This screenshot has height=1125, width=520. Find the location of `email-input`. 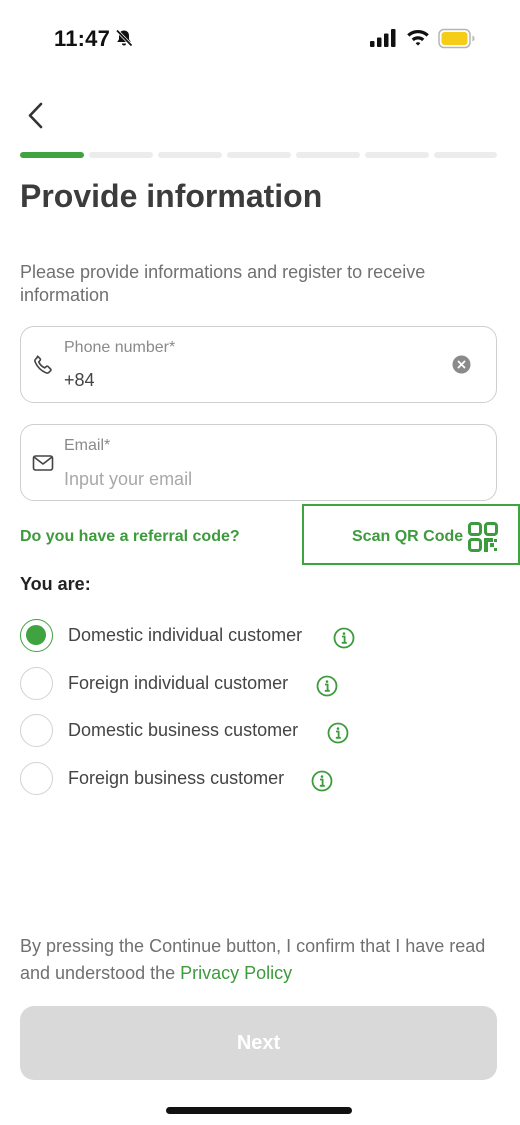

email-input is located at coordinates (254, 479).